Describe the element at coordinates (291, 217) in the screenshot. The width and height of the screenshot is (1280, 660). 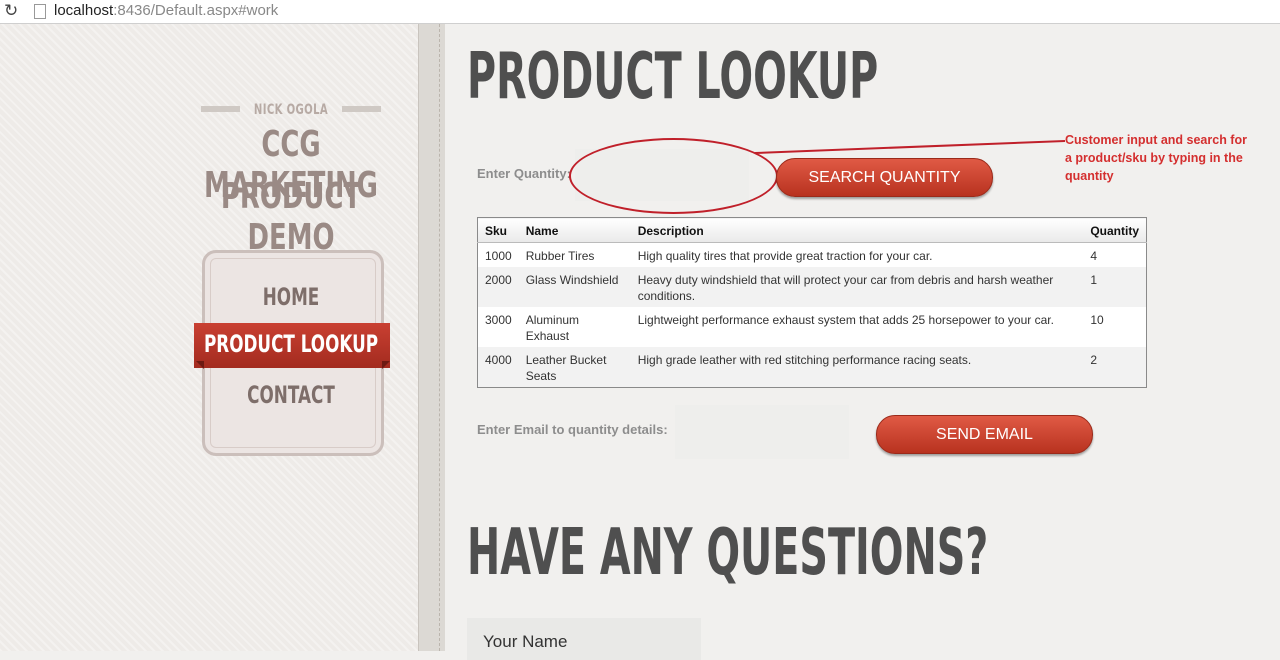
I see `brand-title-line2: PRODUCT DEMO` at that location.